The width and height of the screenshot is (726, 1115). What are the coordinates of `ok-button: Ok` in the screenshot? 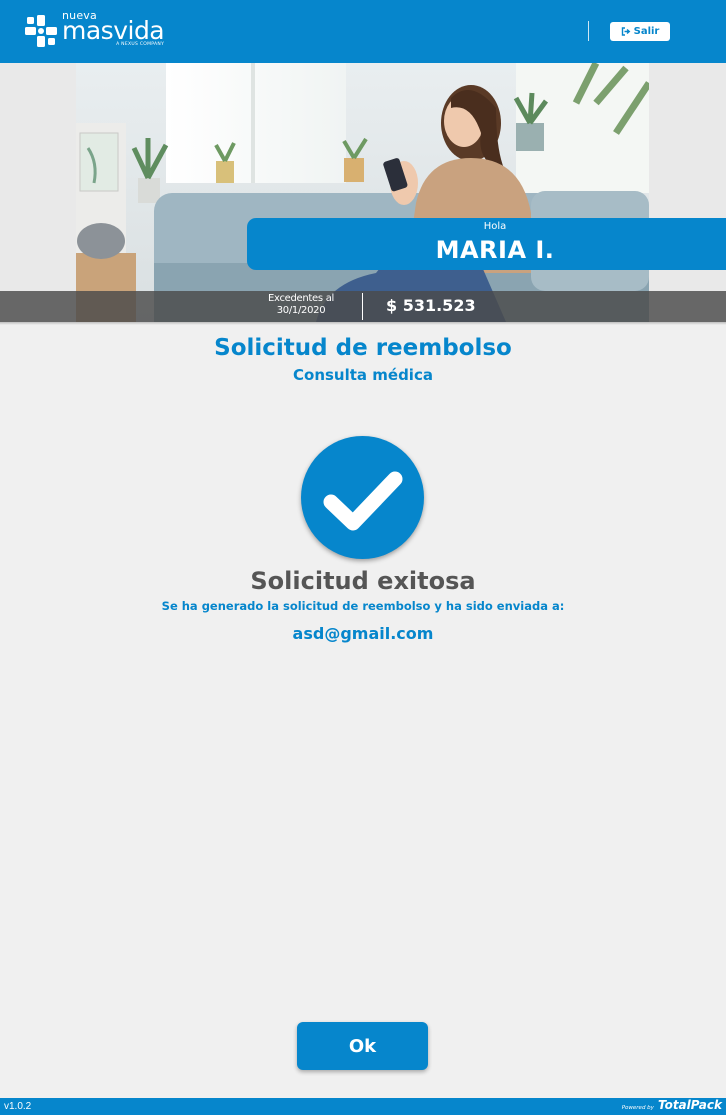 It's located at (362, 1046).